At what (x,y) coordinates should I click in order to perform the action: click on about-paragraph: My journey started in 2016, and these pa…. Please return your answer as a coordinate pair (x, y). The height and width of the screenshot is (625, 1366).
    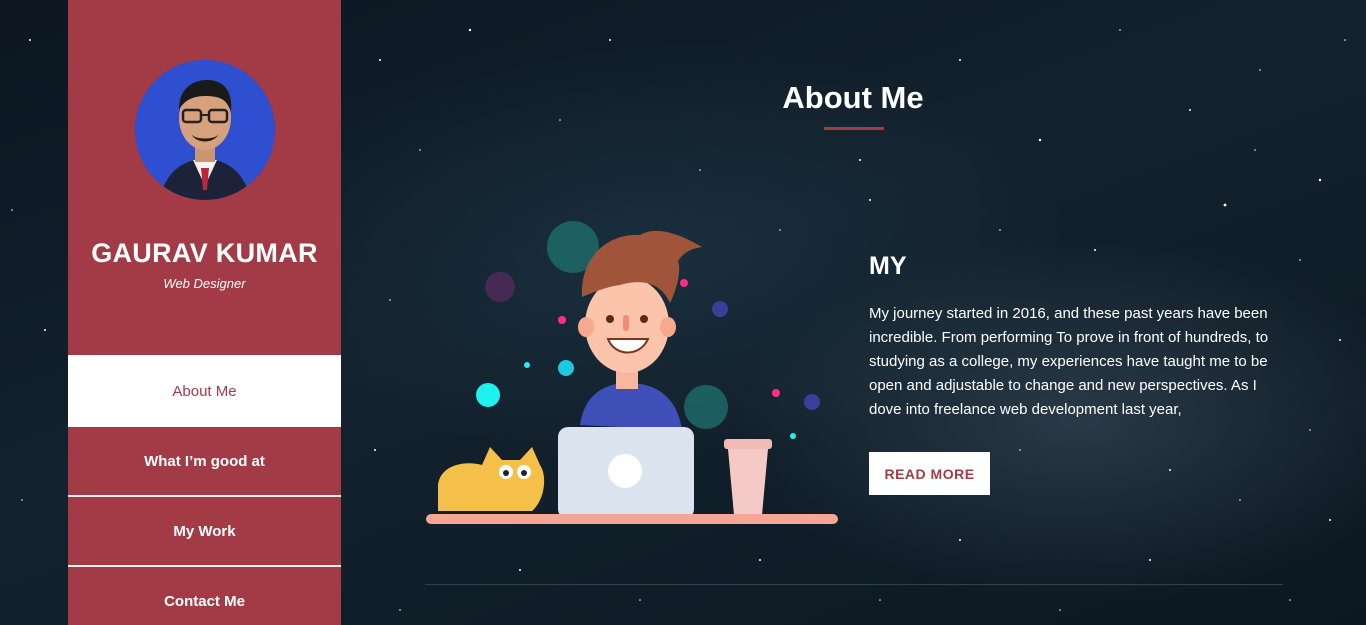
    Looking at the image, I should click on (1069, 361).